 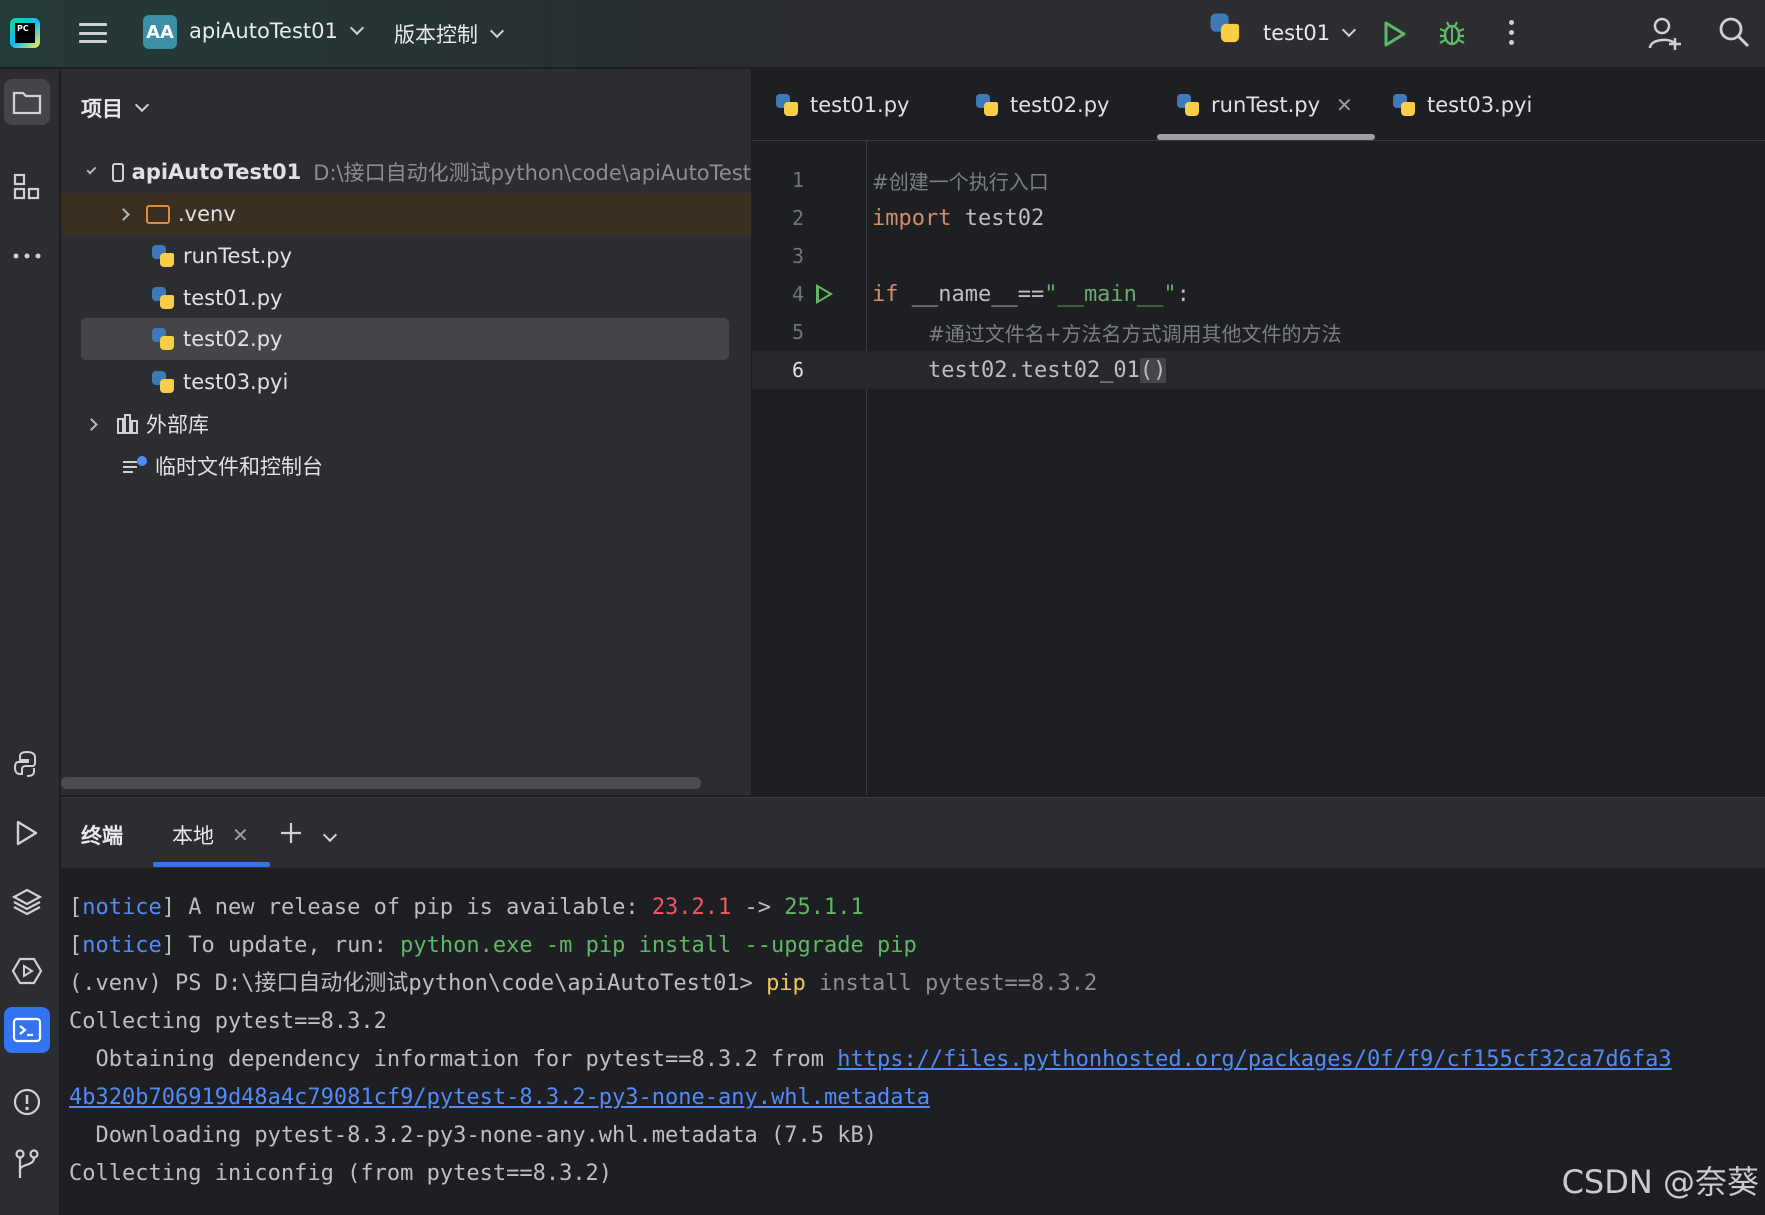 I want to click on tree-item-external-libs: 外部库, so click(x=406, y=424).